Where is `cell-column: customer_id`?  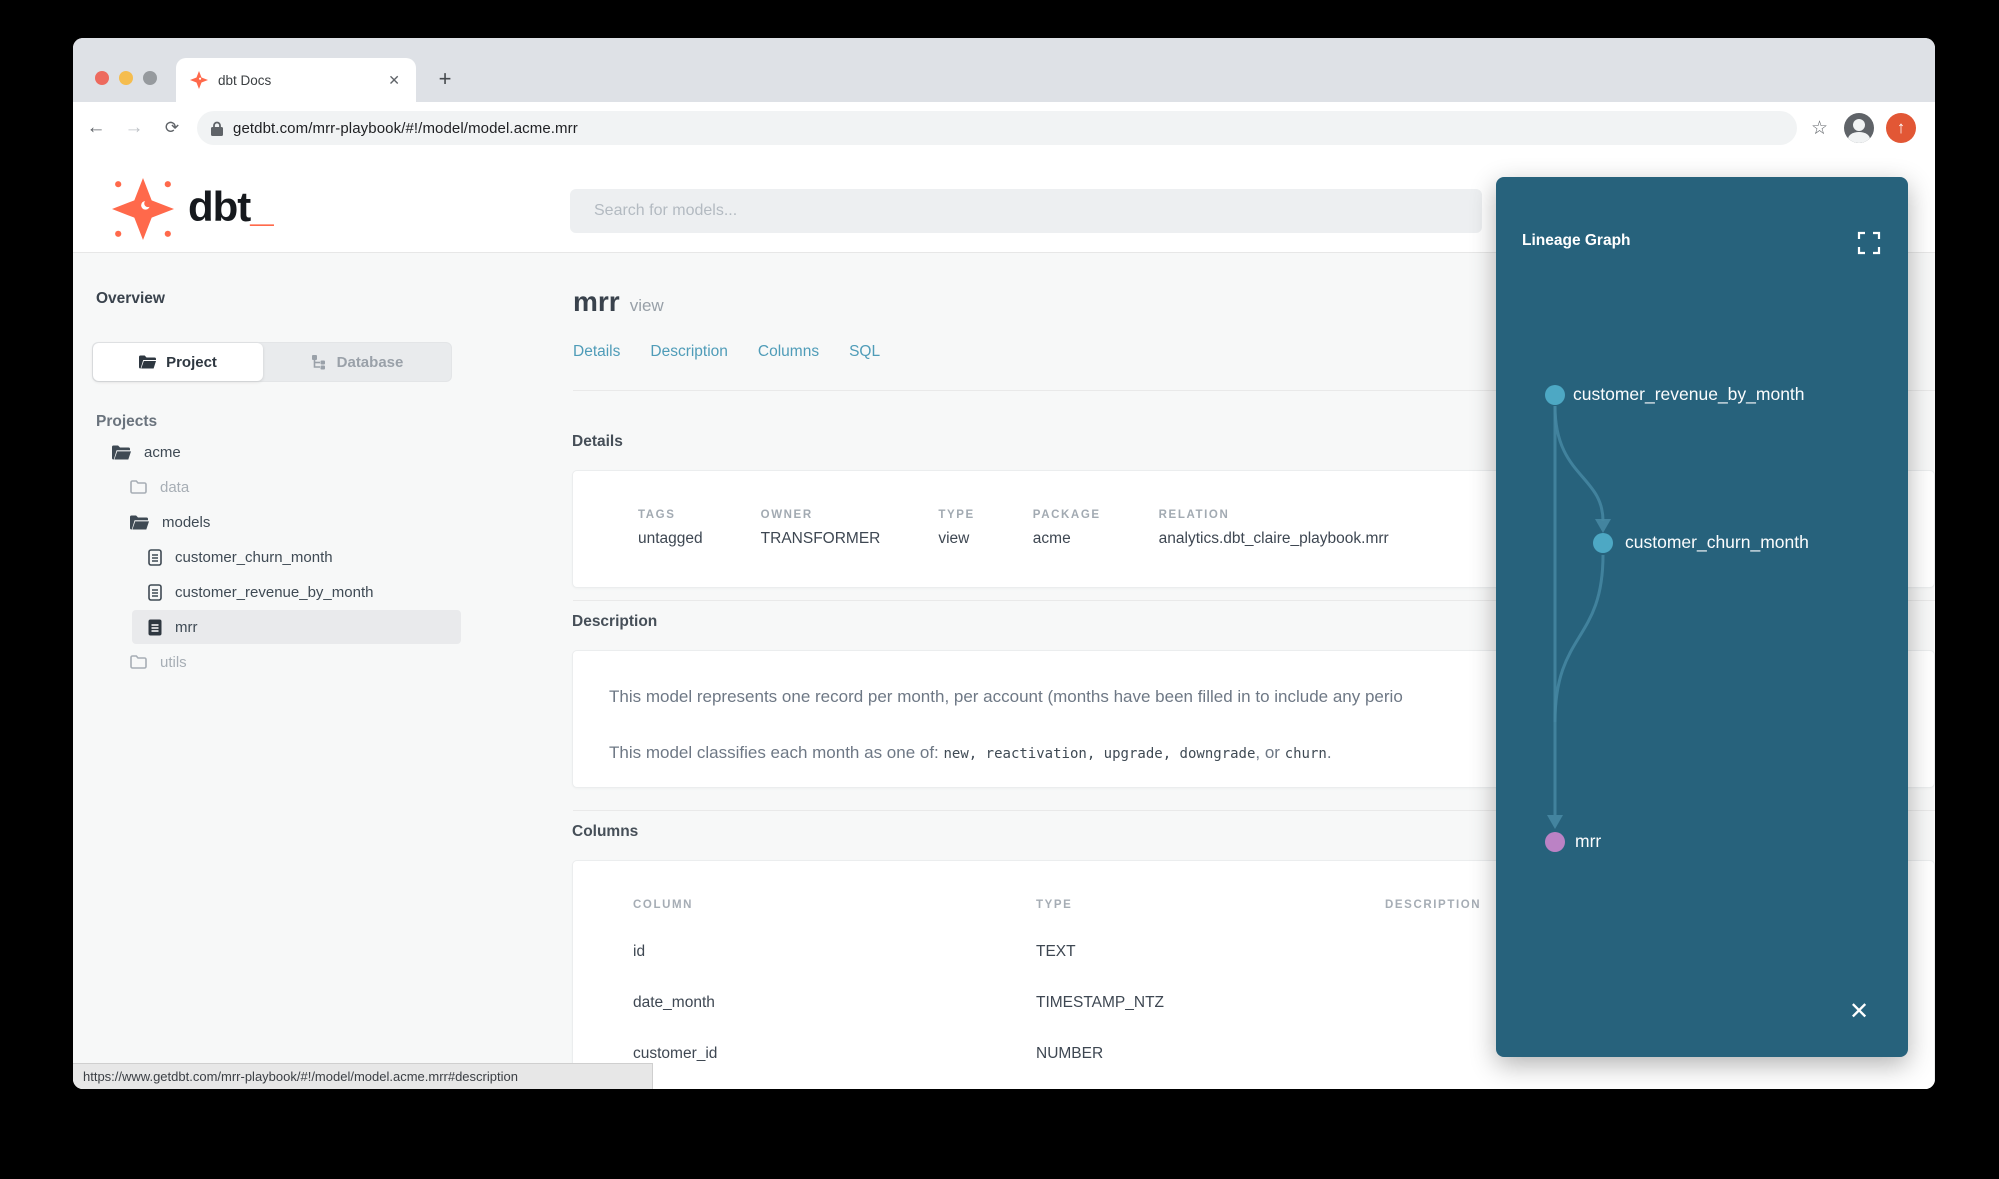 cell-column: customer_id is located at coordinates (675, 1053).